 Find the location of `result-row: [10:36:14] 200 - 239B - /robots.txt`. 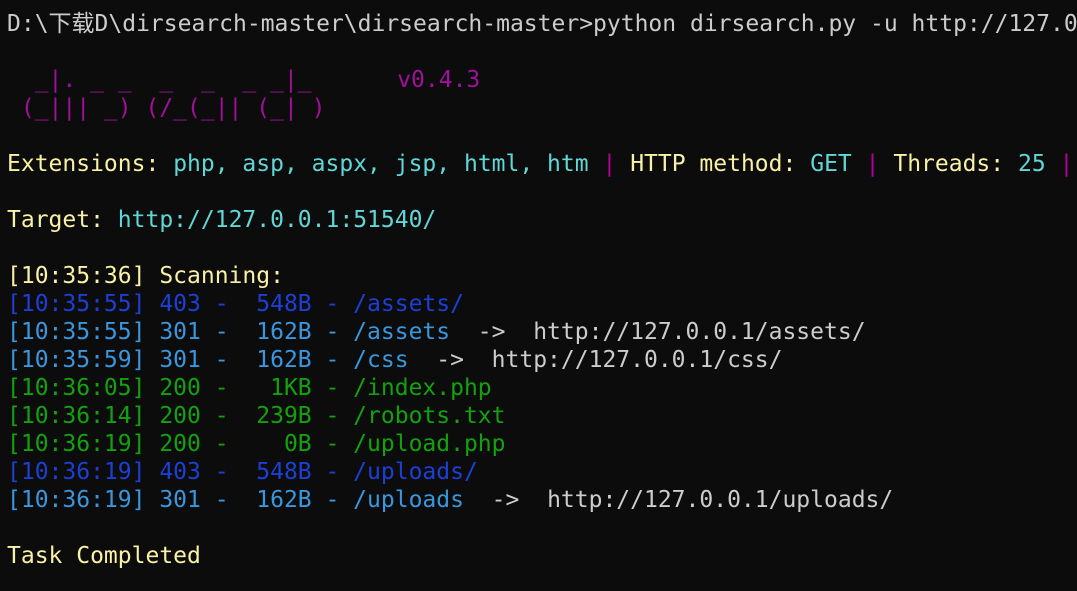

result-row: [10:36:14] 200 - 239B - /robots.txt is located at coordinates (542, 416).